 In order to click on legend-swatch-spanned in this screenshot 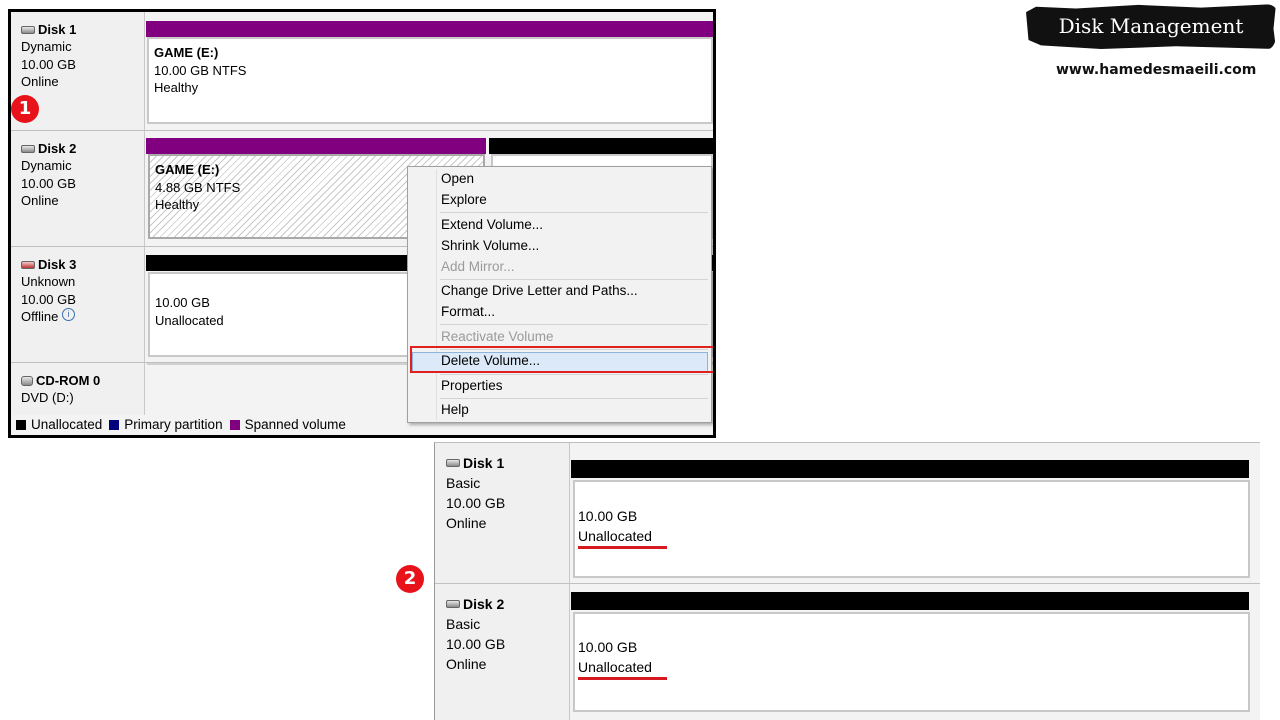, I will do `click(234, 424)`.